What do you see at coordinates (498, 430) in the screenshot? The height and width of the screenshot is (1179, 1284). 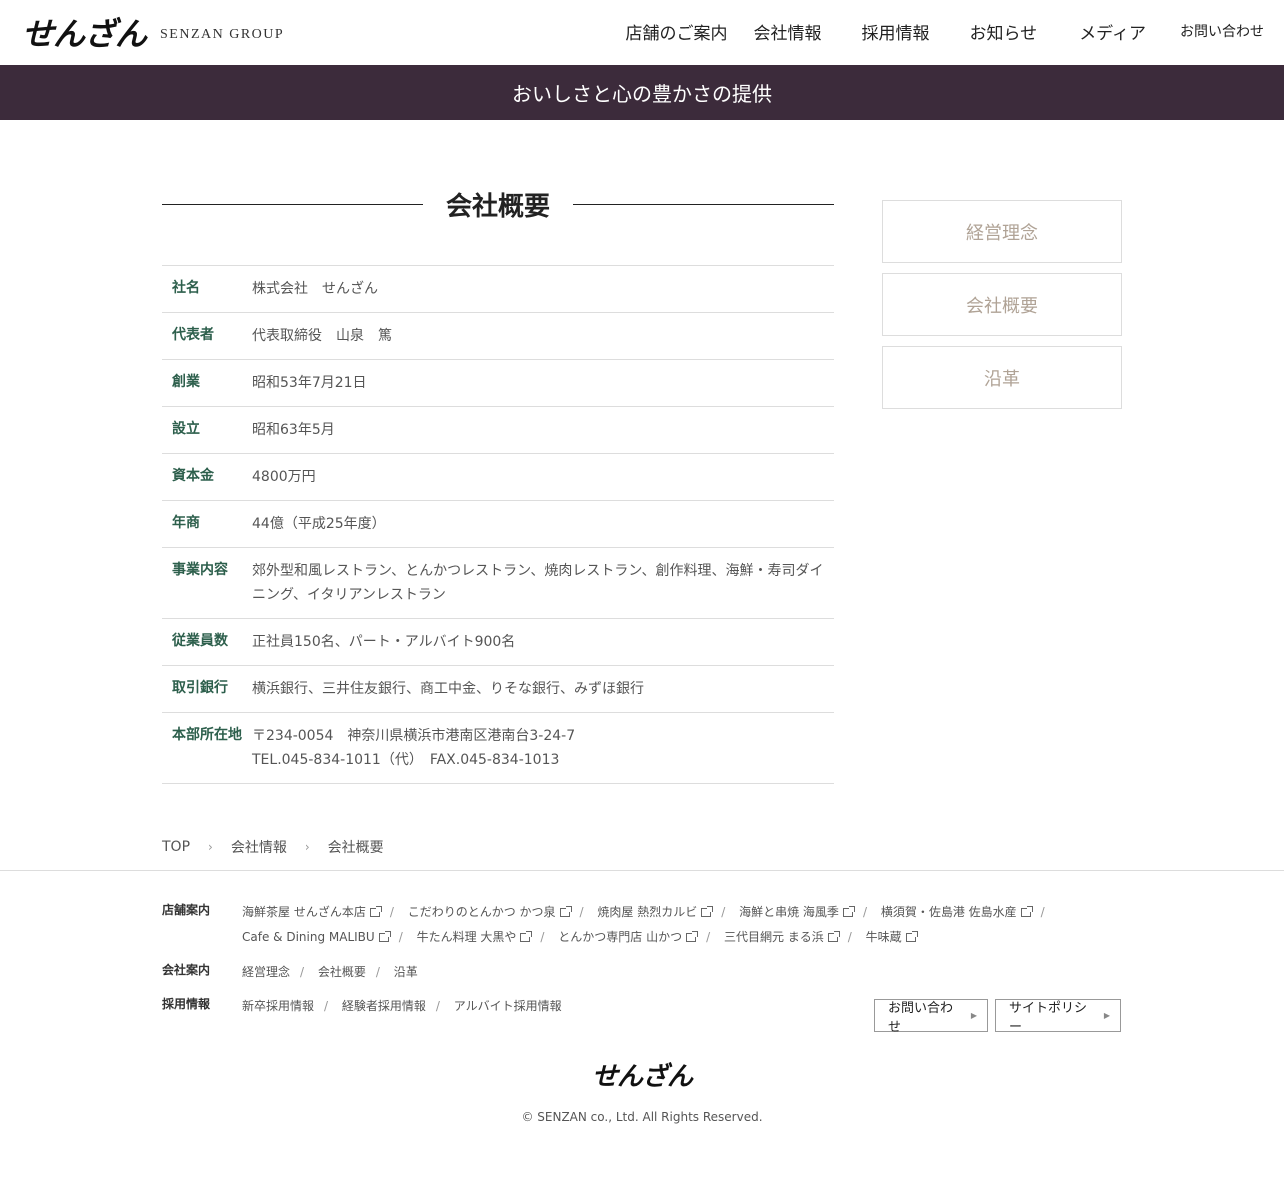 I see `table-row: 設立 昭和63年5月` at bounding box center [498, 430].